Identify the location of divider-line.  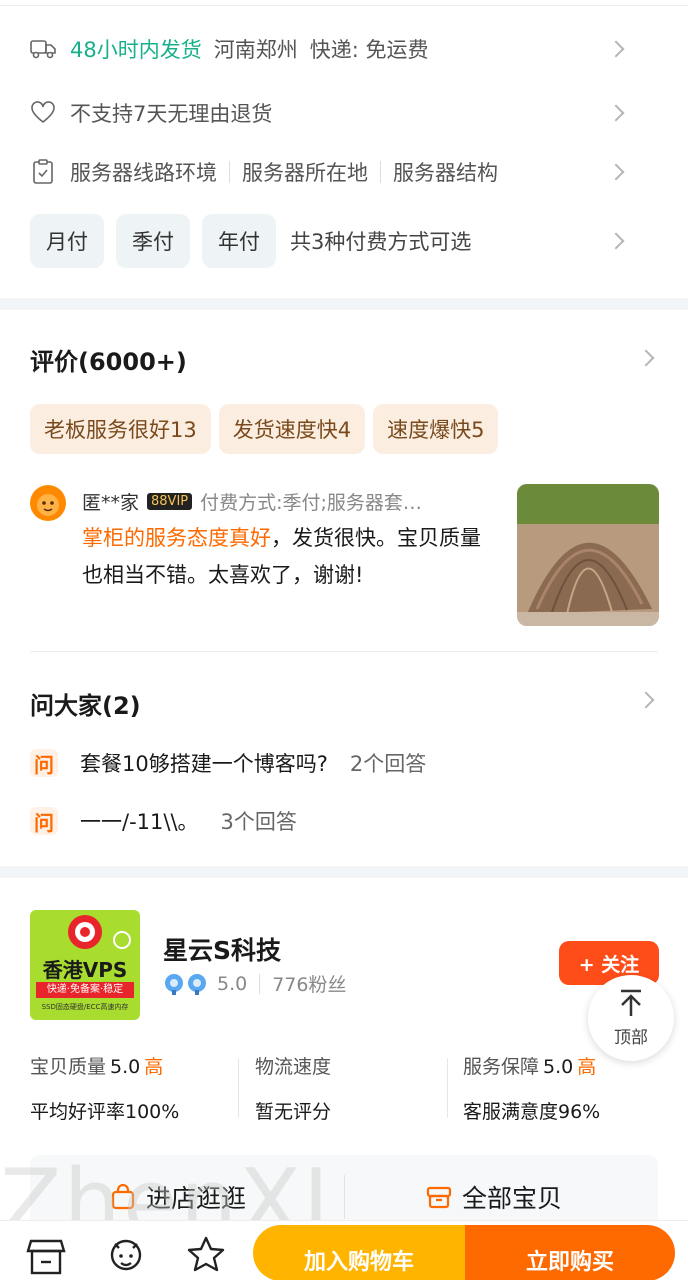
(344, 651).